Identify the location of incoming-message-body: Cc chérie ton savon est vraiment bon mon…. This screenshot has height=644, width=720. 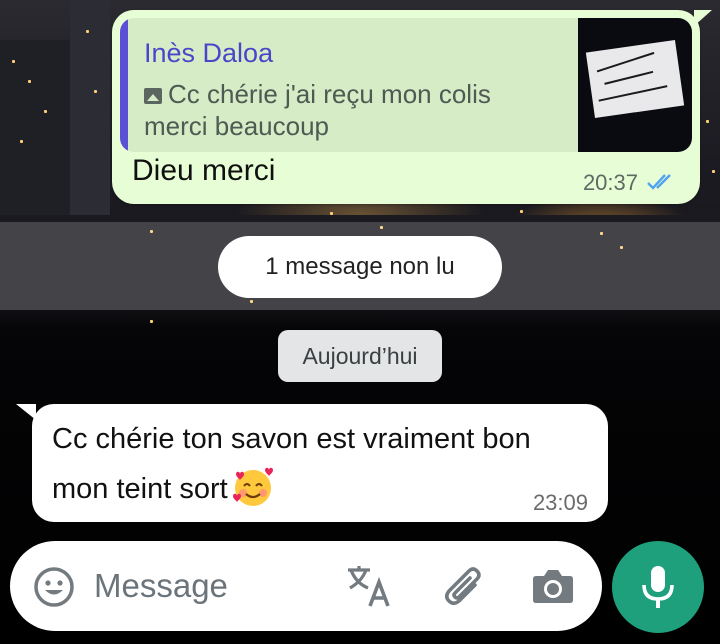
(322, 464).